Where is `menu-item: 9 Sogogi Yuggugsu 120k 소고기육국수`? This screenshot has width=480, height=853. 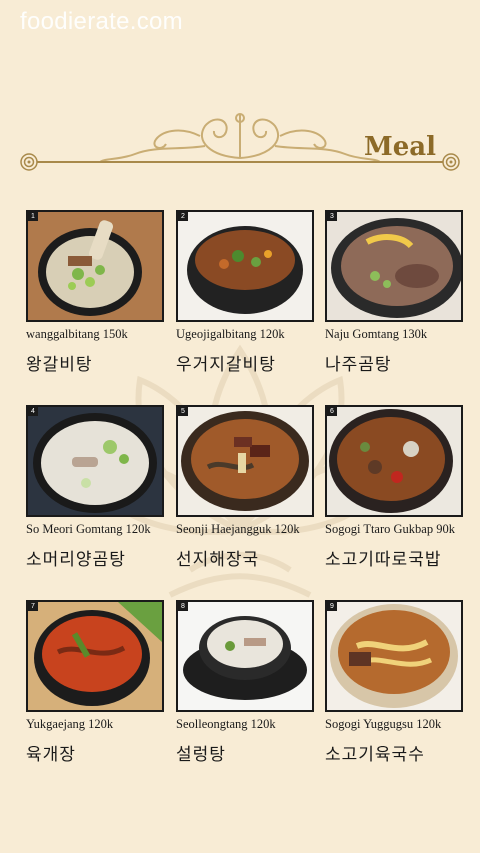
menu-item: 9 Sogogi Yuggugsu 120k 소고기육국수 is located at coordinates (394, 682).